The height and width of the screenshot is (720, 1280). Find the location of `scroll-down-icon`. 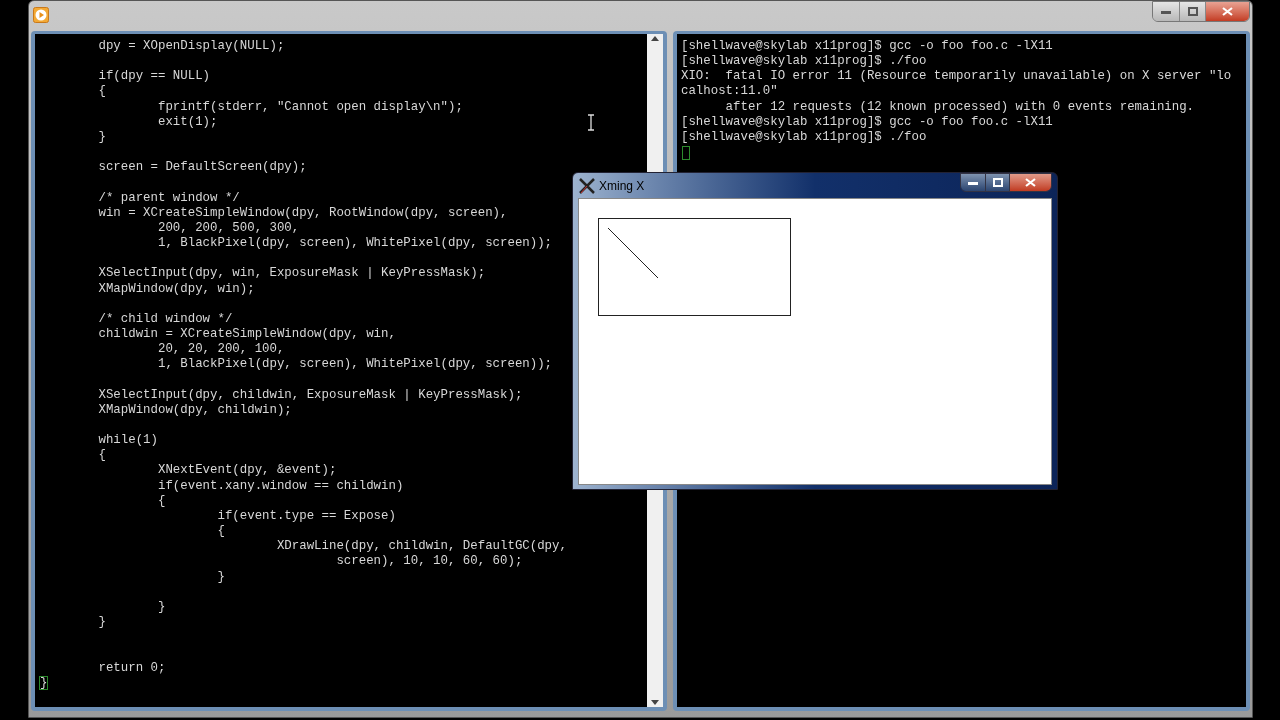

scroll-down-icon is located at coordinates (655, 702).